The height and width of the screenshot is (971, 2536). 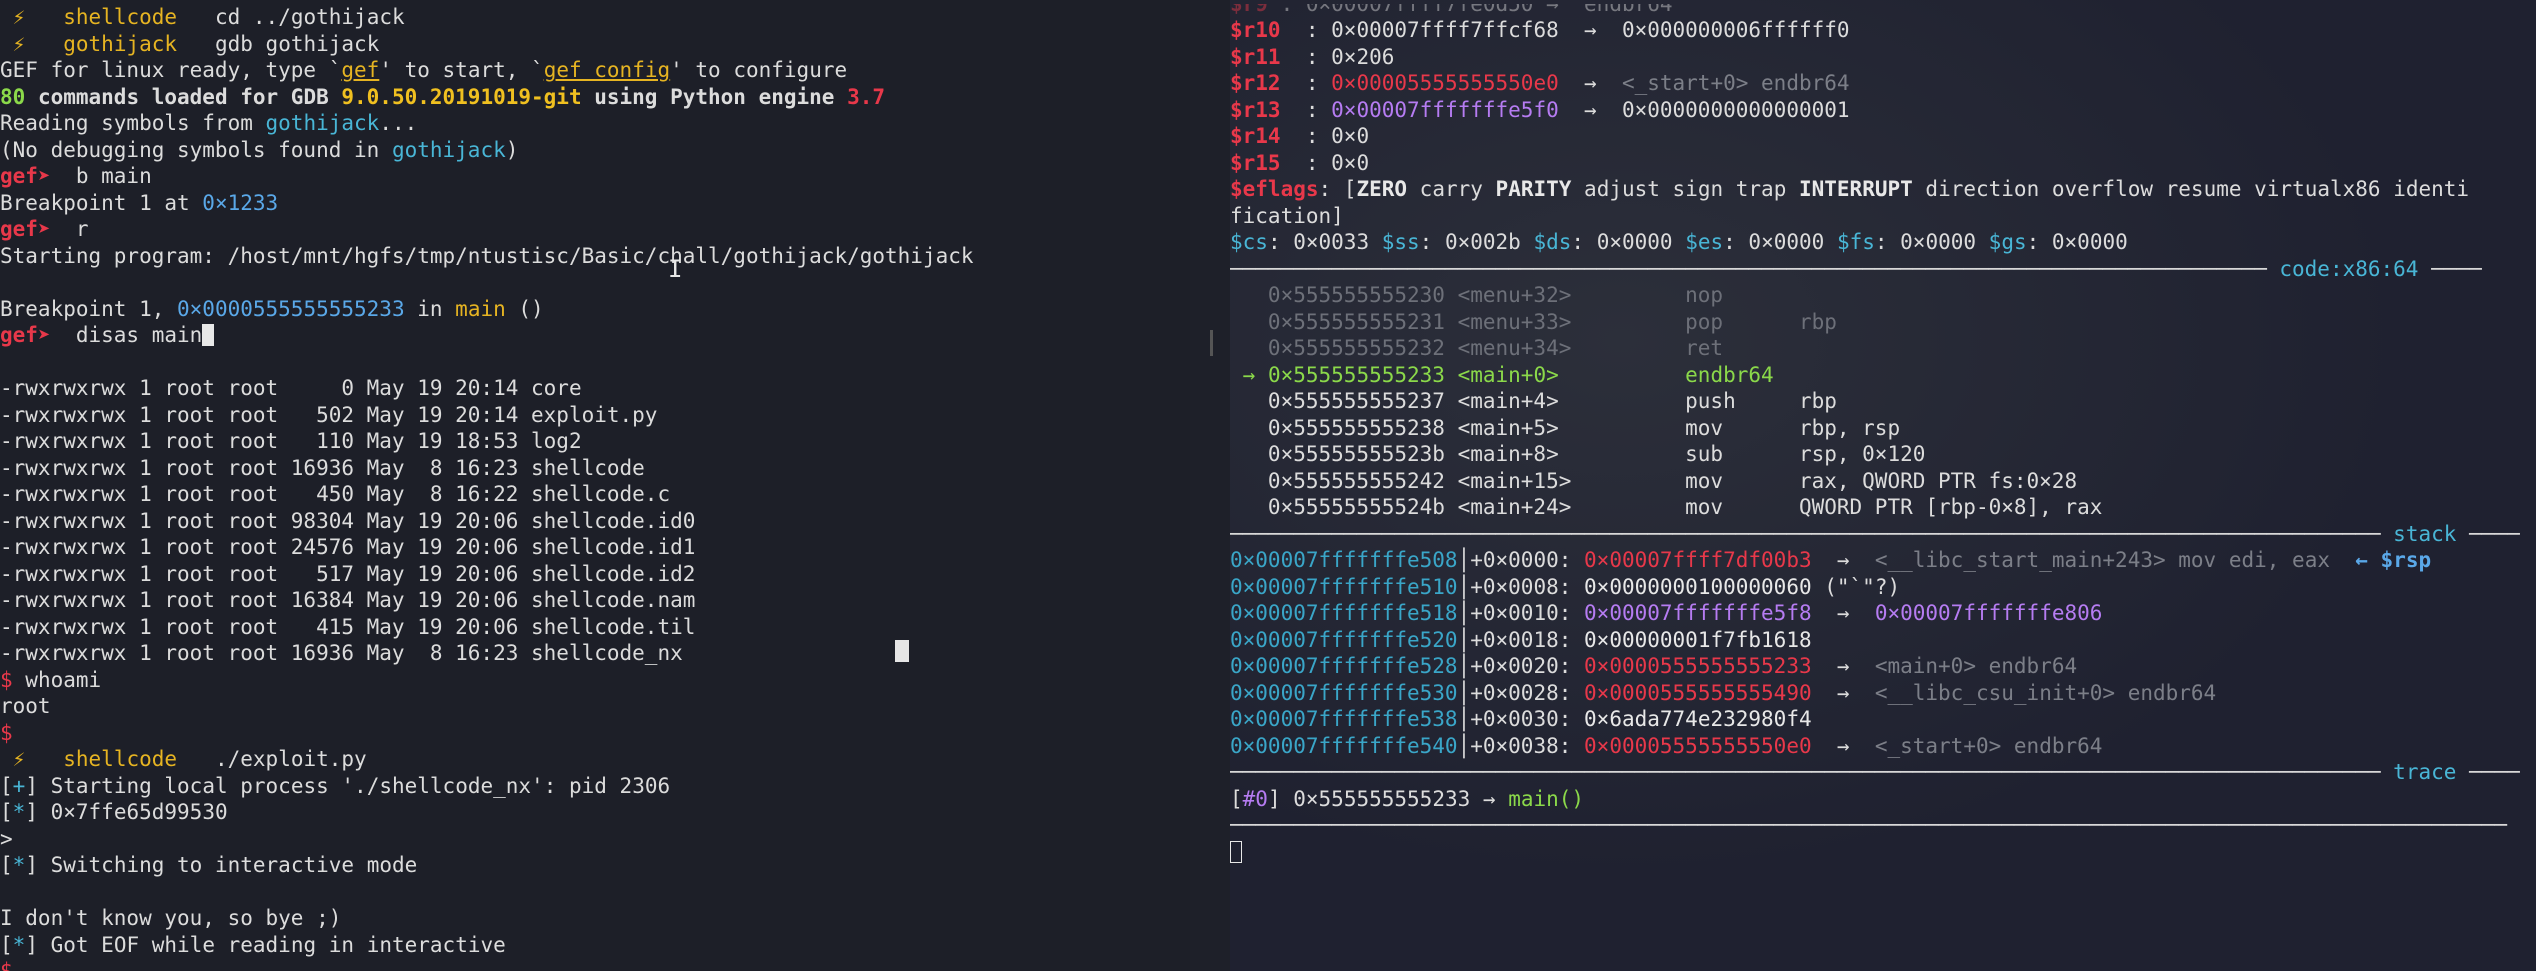 I want to click on segment-register-name: $ds, so click(x=1552, y=242).